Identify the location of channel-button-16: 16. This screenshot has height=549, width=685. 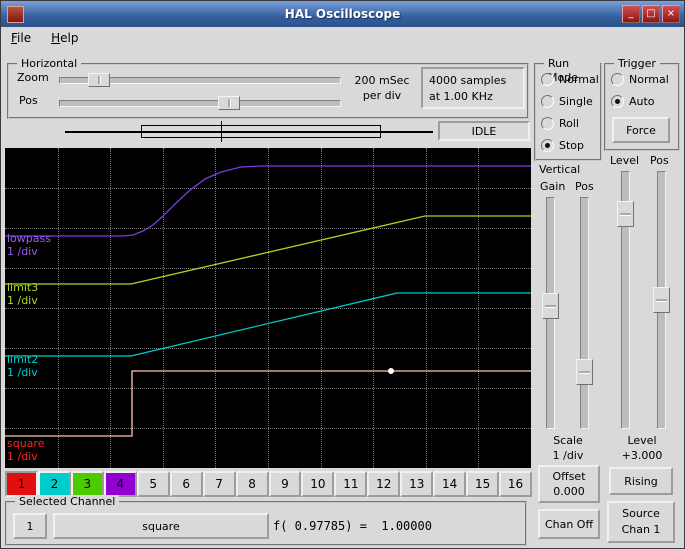
(515, 484).